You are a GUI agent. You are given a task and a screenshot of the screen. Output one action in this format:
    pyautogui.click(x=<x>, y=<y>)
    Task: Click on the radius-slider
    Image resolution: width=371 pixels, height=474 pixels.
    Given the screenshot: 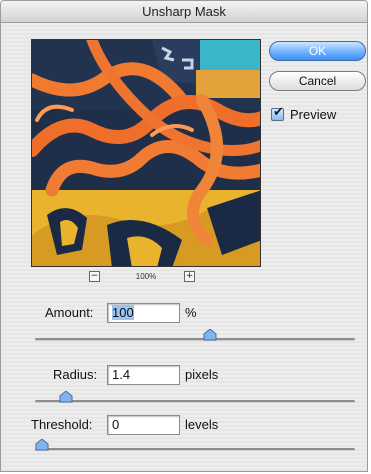 What is the action you would take?
    pyautogui.click(x=195, y=397)
    